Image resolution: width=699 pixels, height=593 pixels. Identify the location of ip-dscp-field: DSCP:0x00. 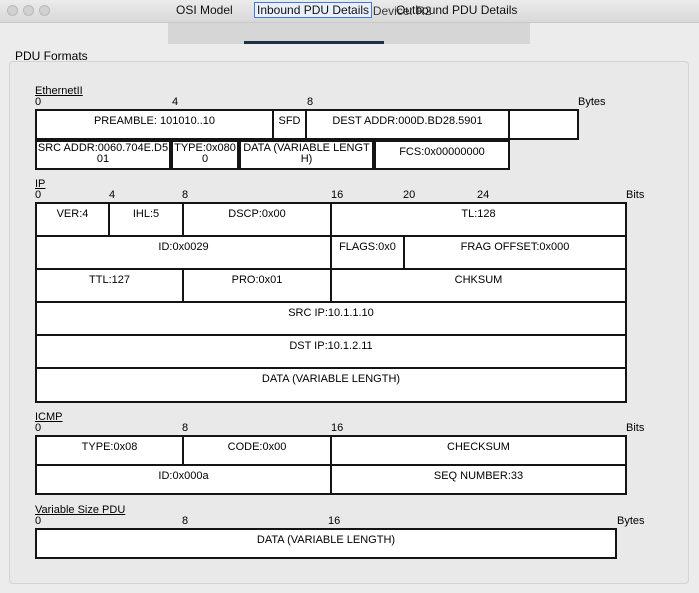
(257, 219).